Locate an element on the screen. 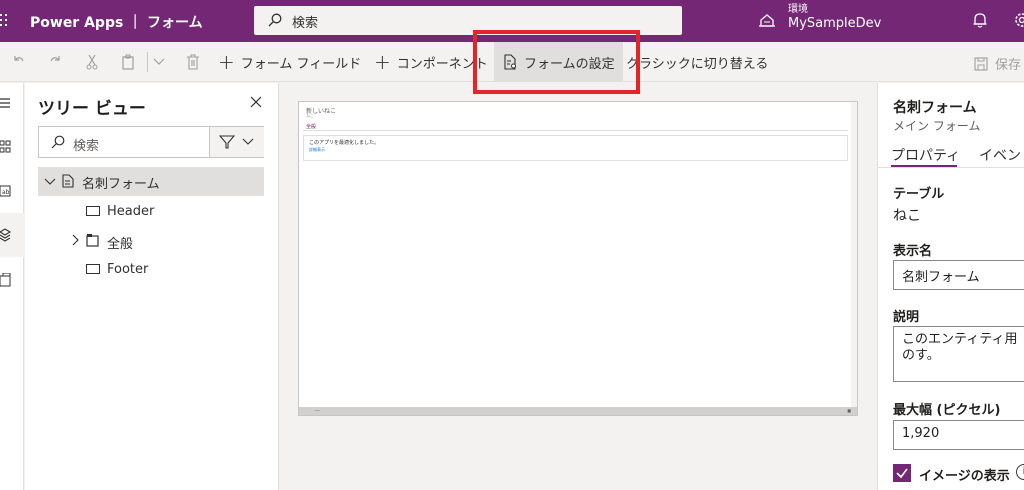  app-title: Power Apps ｜ フォーム is located at coordinates (116, 23).